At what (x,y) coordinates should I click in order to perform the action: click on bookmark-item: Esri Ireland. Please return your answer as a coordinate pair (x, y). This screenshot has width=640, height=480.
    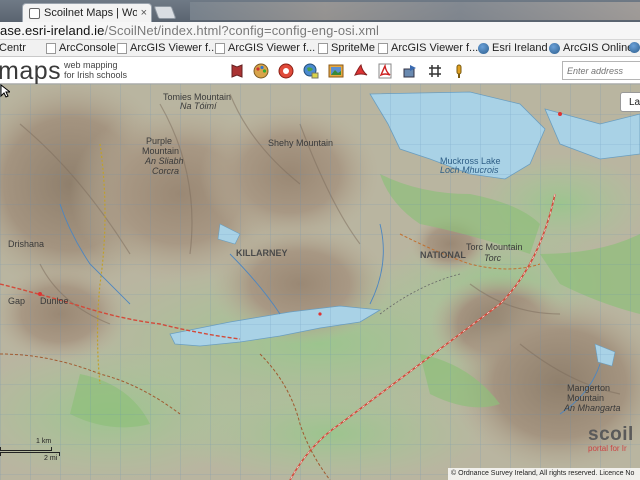
    Looking at the image, I should click on (513, 48).